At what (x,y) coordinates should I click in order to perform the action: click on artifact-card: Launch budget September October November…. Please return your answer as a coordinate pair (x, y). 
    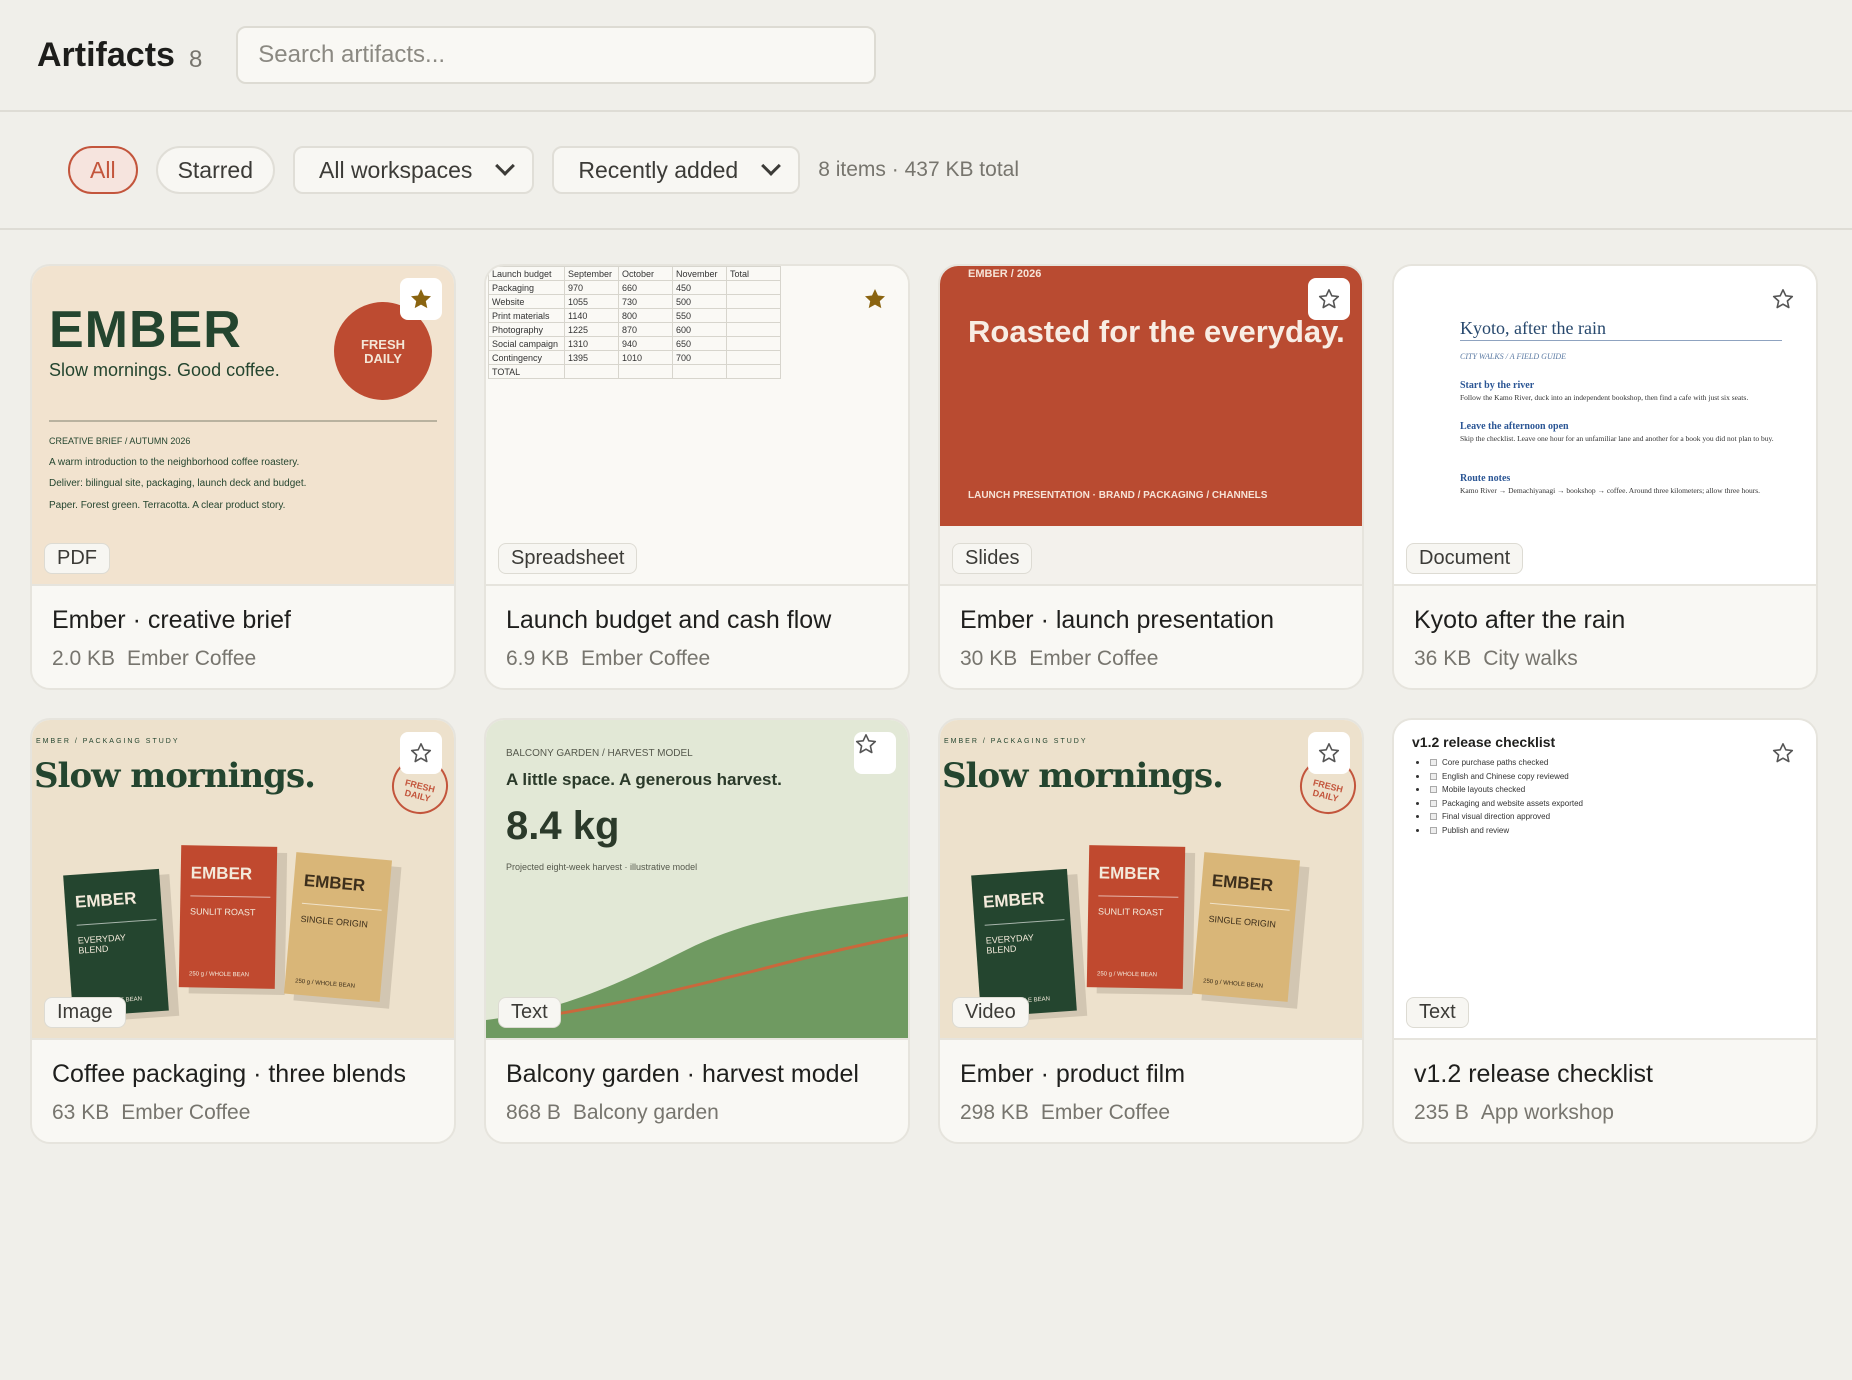
    Looking at the image, I should click on (697, 477).